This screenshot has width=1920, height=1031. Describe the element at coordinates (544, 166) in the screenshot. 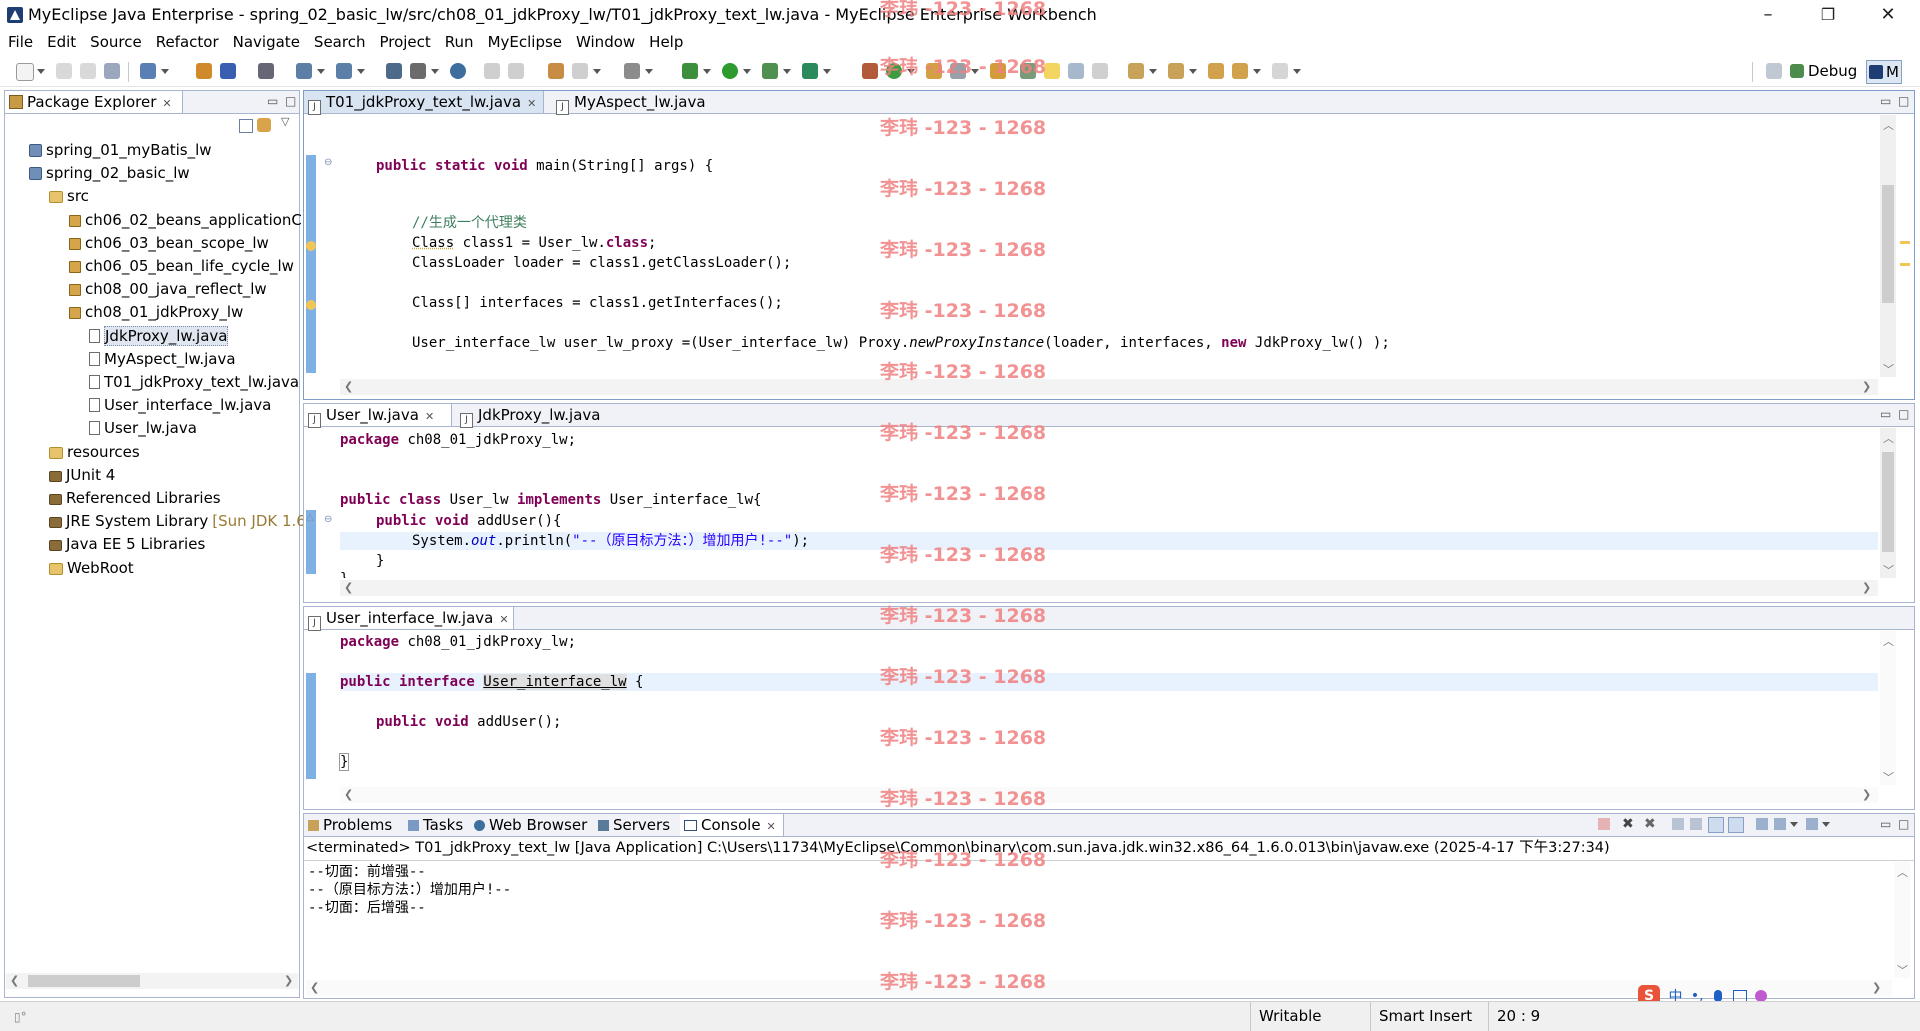

I see `code-line-main: public static void main(String[] args) {` at that location.